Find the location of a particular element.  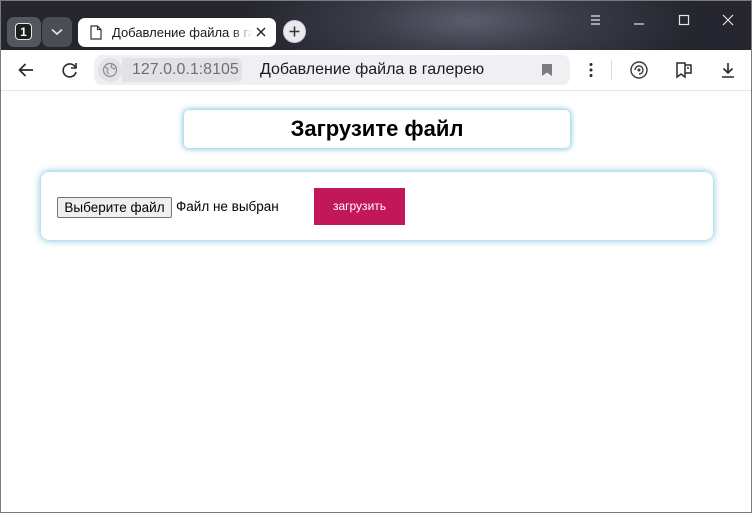

toolbar-divider is located at coordinates (611, 70).